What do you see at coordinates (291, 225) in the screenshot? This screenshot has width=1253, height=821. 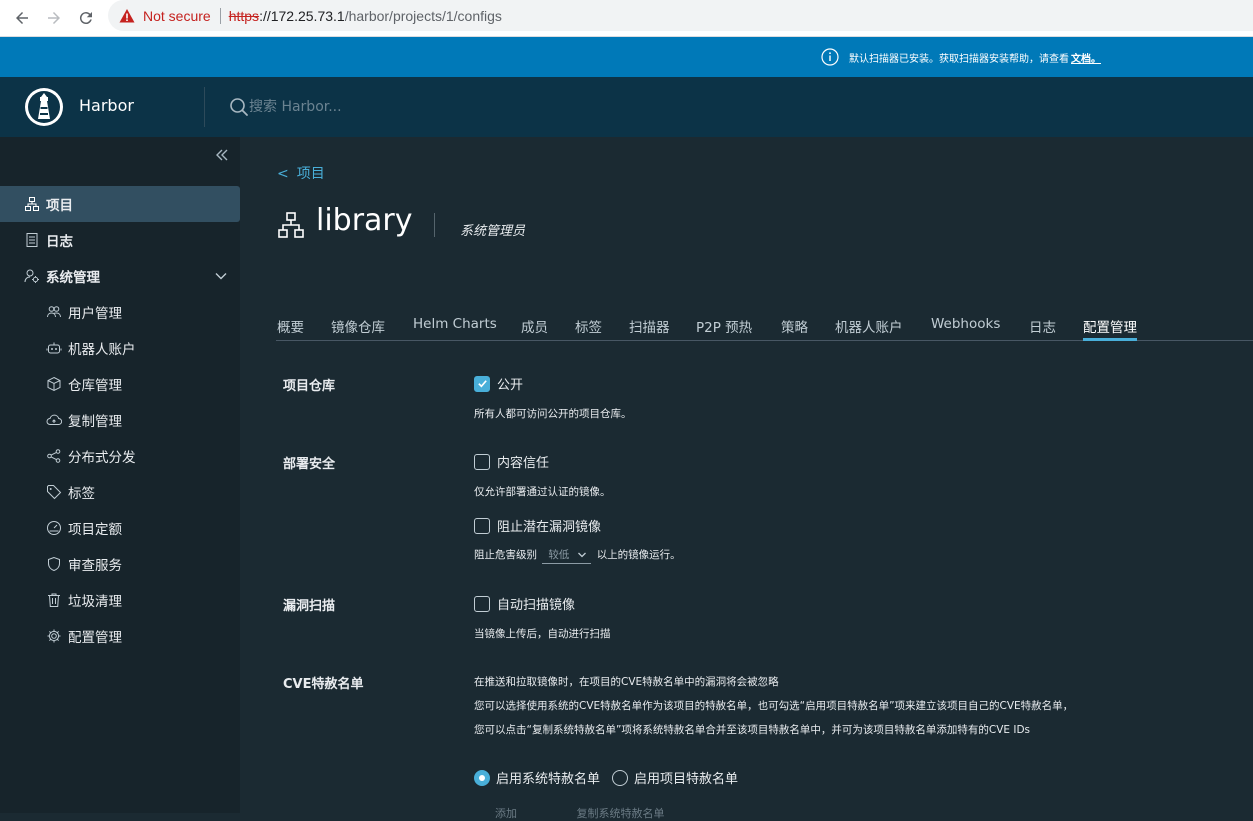 I see `project-icon` at bounding box center [291, 225].